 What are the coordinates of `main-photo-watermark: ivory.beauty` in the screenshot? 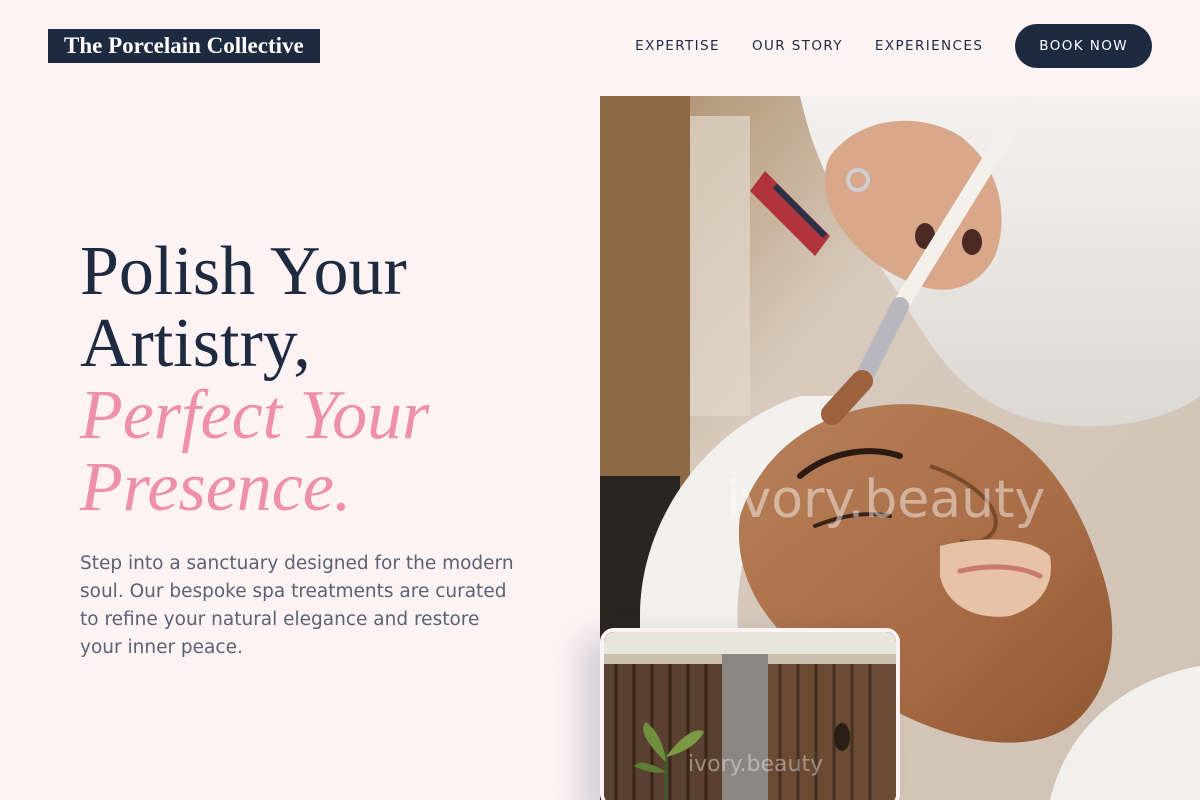 It's located at (886, 500).